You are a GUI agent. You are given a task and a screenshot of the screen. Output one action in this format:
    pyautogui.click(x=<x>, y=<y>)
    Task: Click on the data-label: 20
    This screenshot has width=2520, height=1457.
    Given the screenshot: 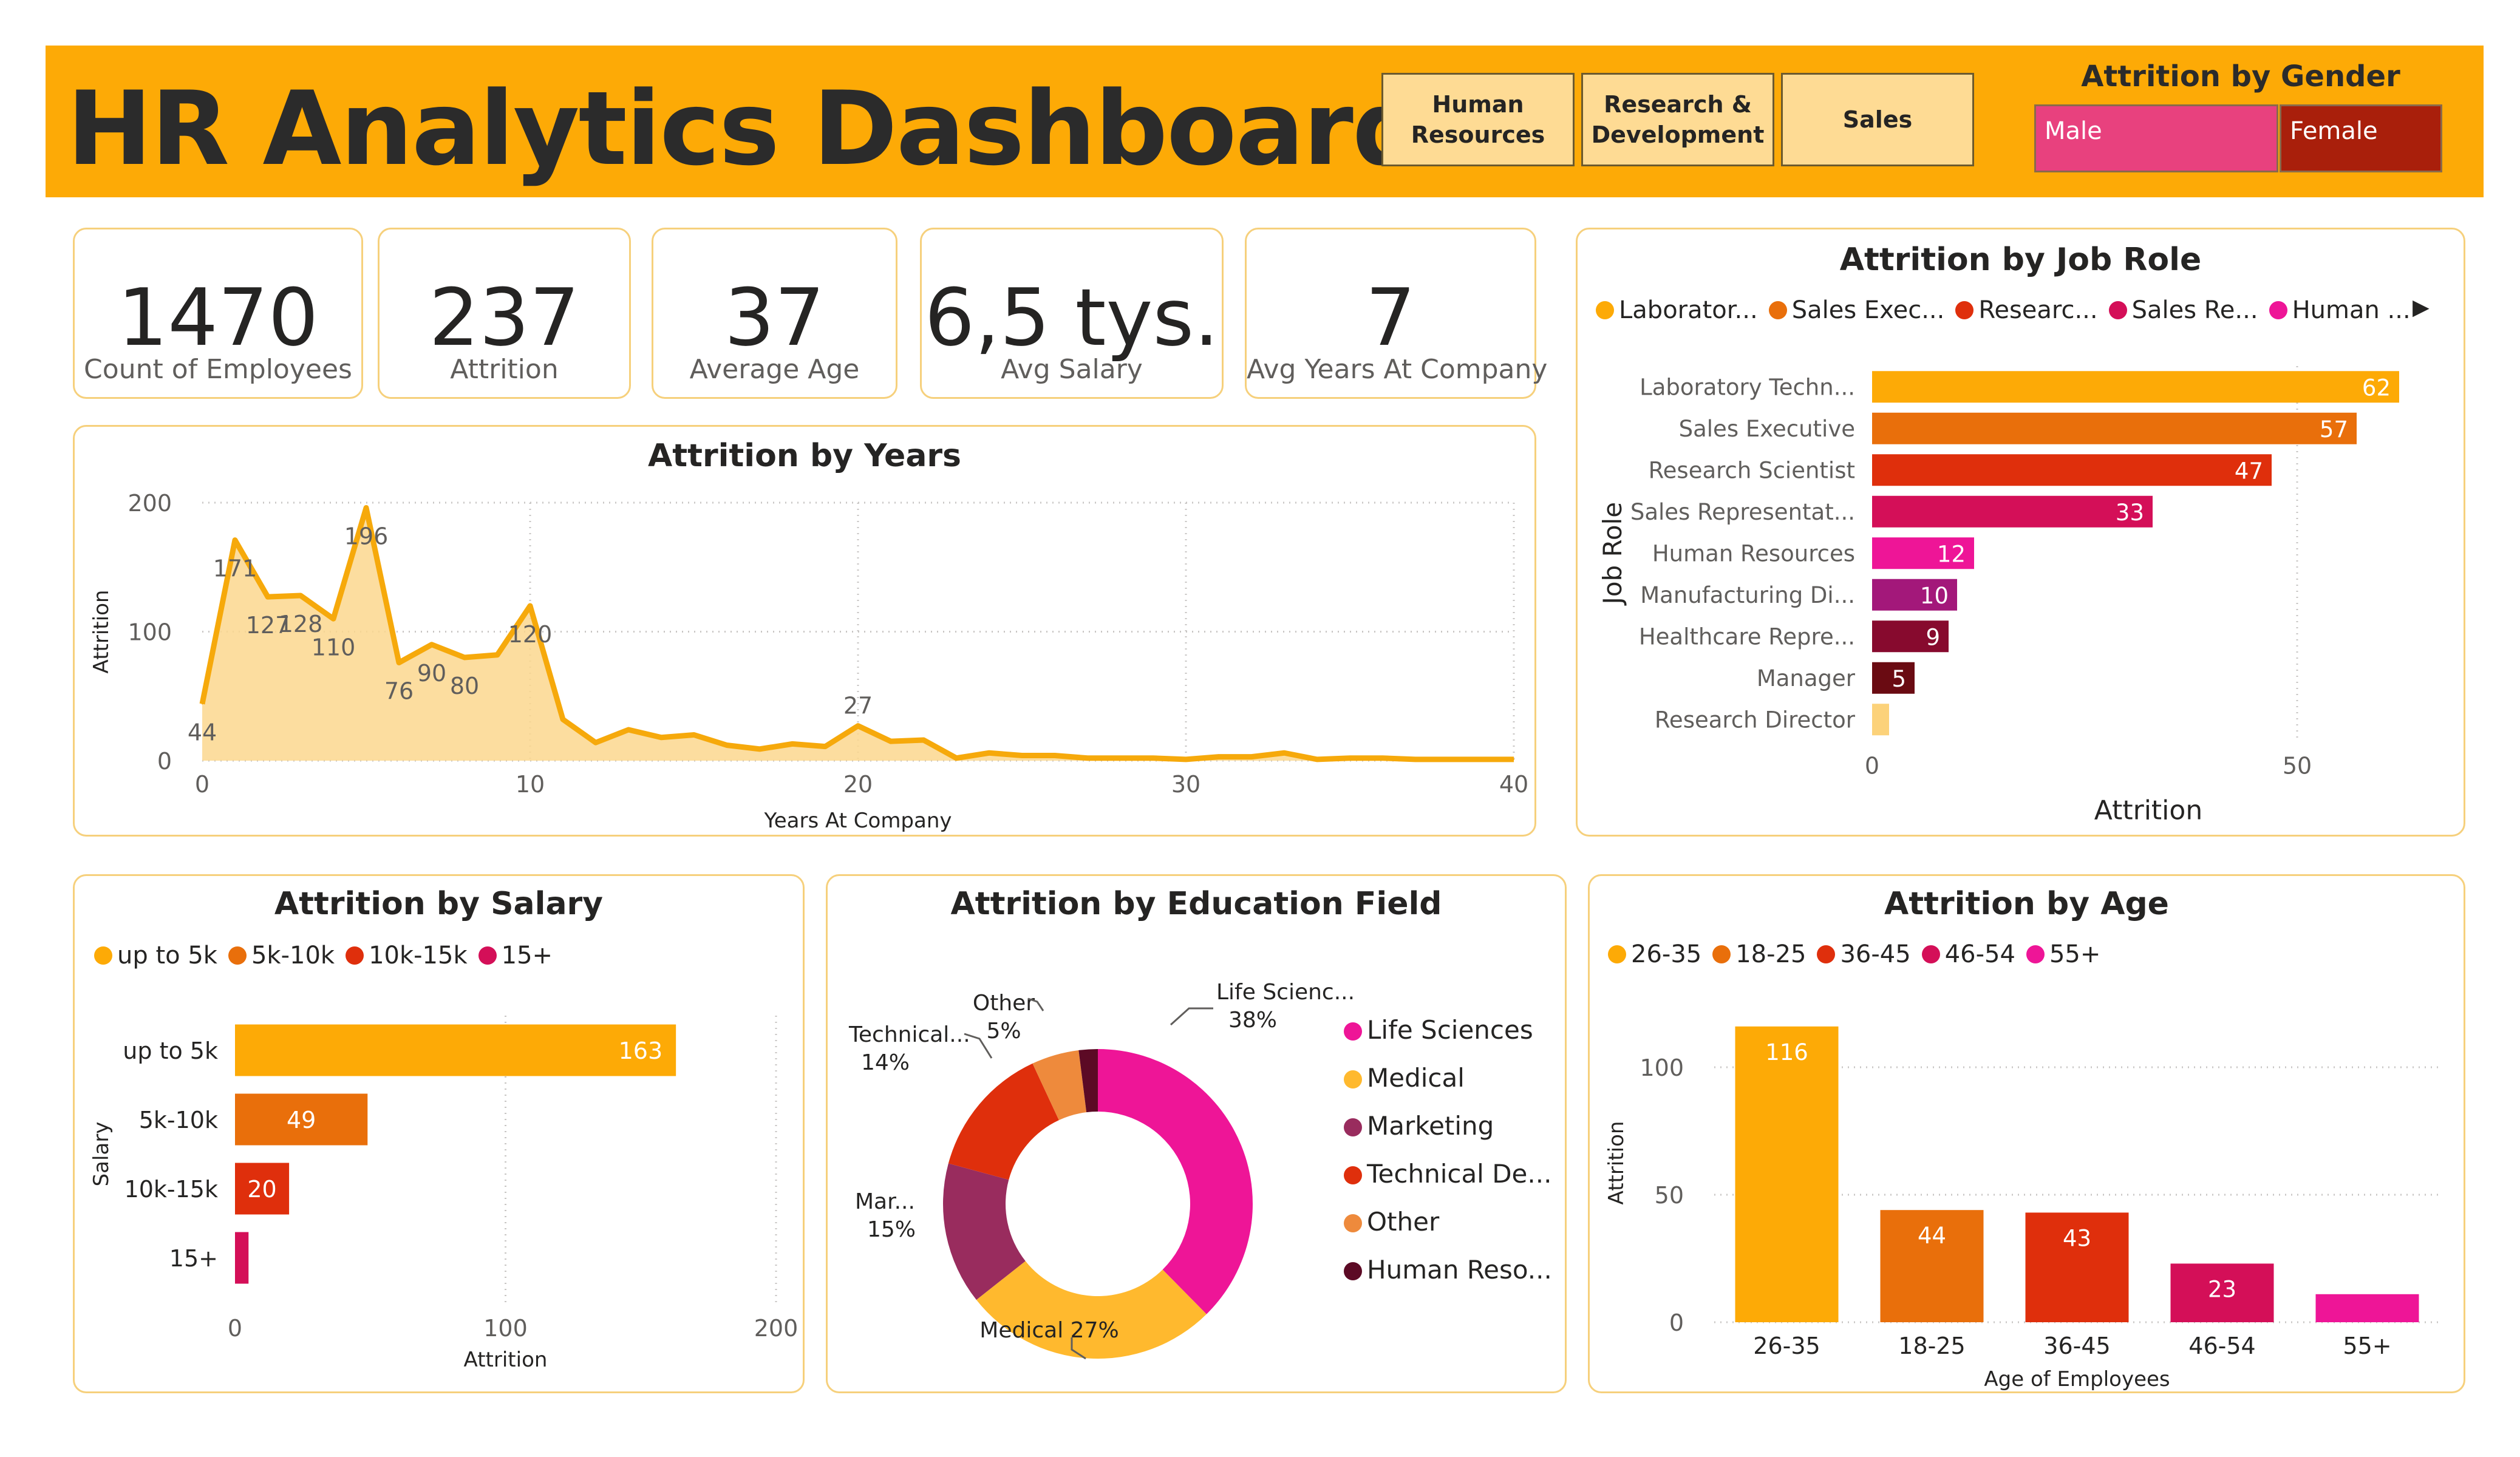 What is the action you would take?
    pyautogui.click(x=261, y=1189)
    